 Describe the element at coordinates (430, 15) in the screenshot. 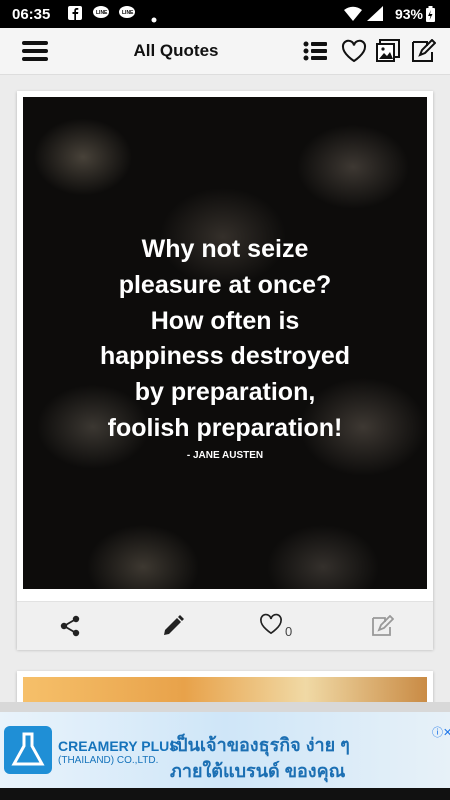

I see `battery-icon` at that location.